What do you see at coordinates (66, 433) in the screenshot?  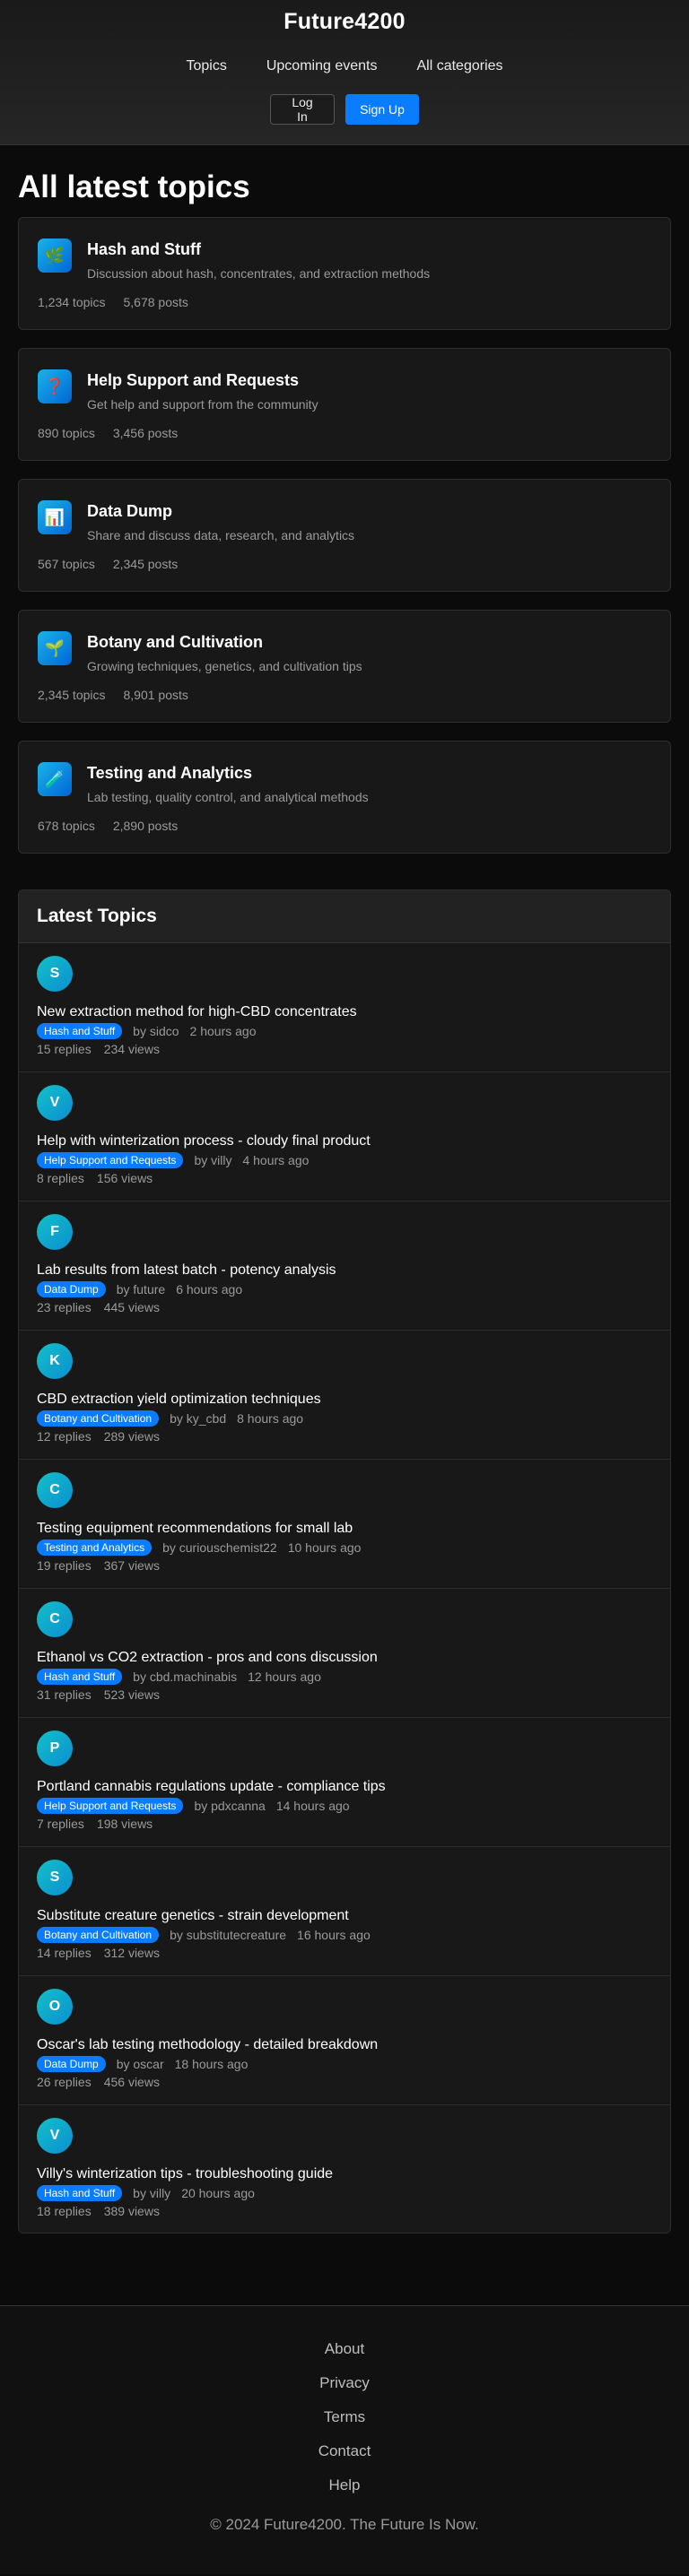 I see `category-topic-count: 890 topics` at bounding box center [66, 433].